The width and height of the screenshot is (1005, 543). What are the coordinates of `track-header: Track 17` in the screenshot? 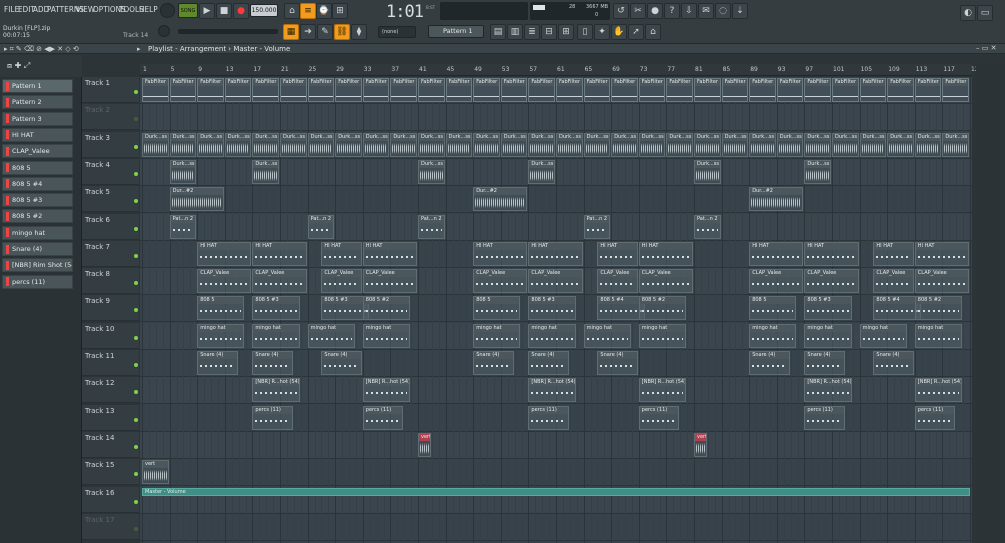 It's located at (110, 526).